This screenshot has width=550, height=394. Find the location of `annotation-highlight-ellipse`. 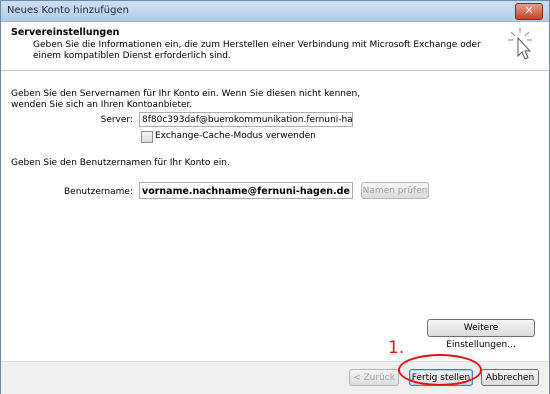

annotation-highlight-ellipse is located at coordinates (440, 370).